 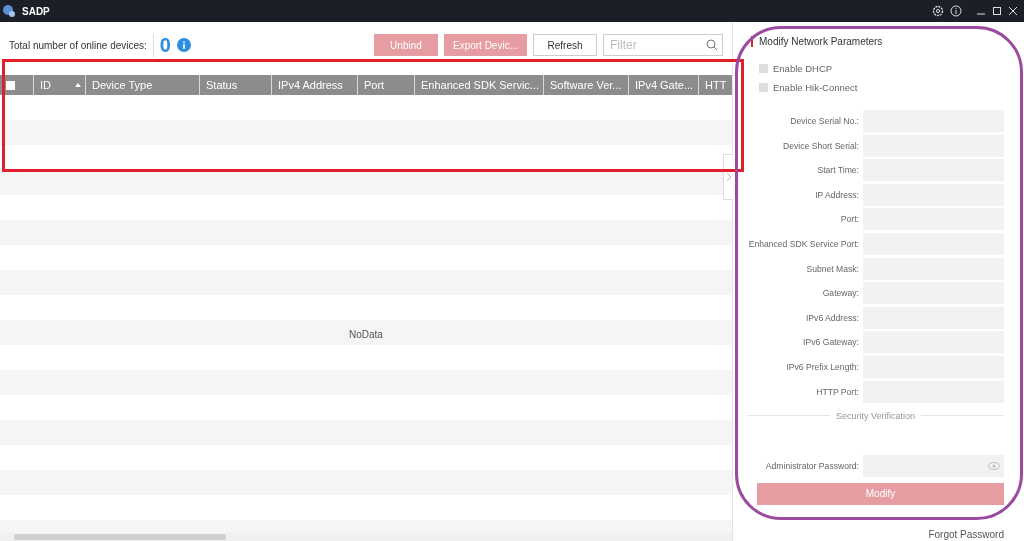 I want to click on column-header: IPv4 Address, so click(x=310, y=85).